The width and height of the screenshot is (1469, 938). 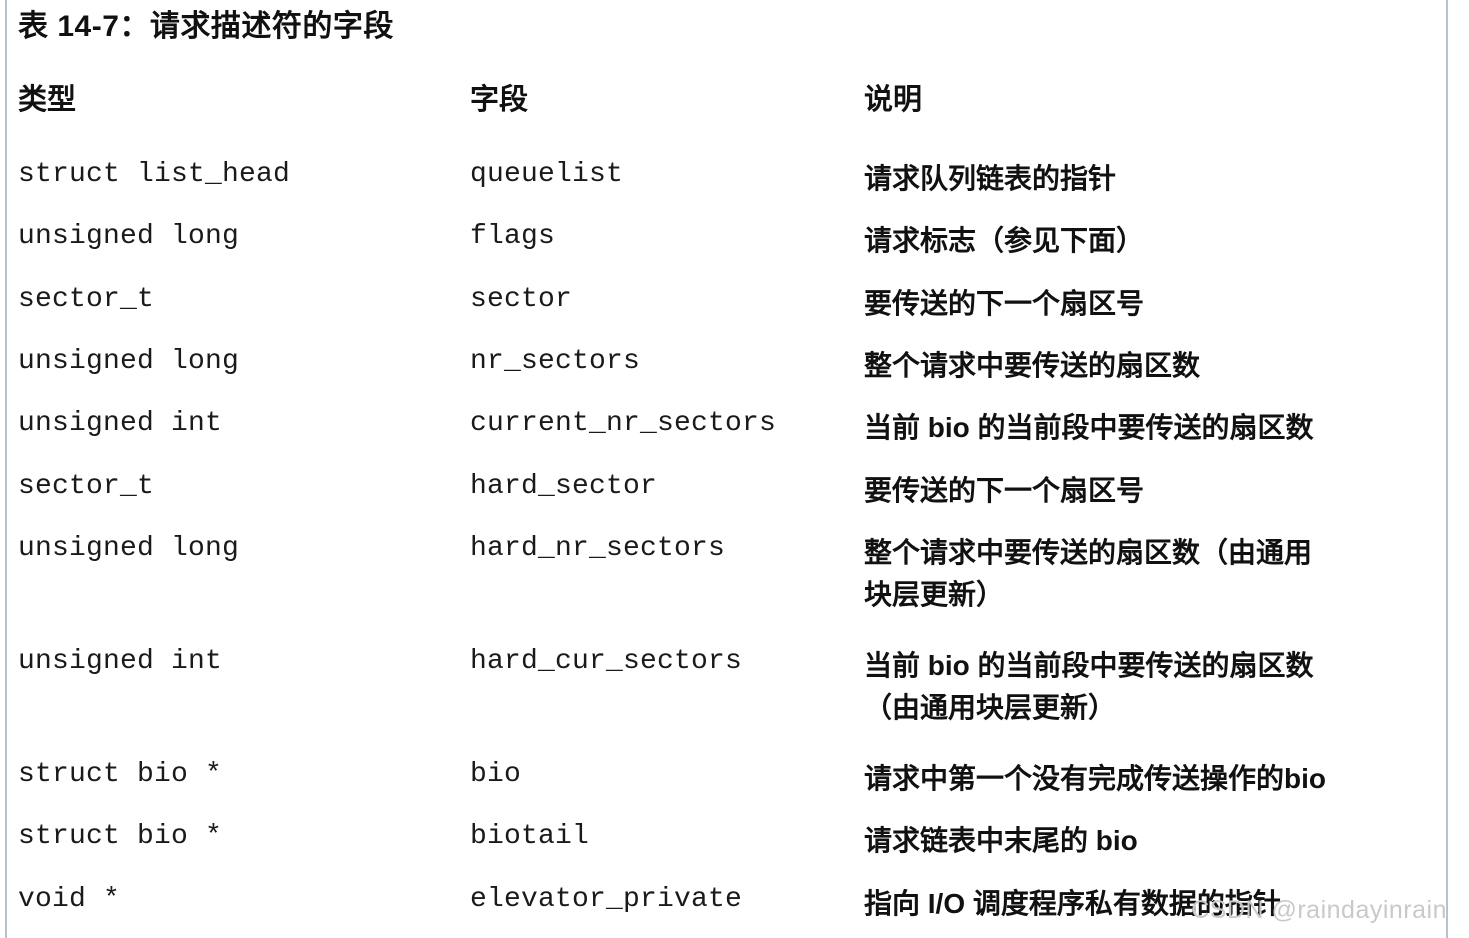 I want to click on table-caption: 表 14-7：请求描述符的字段, so click(x=206, y=26).